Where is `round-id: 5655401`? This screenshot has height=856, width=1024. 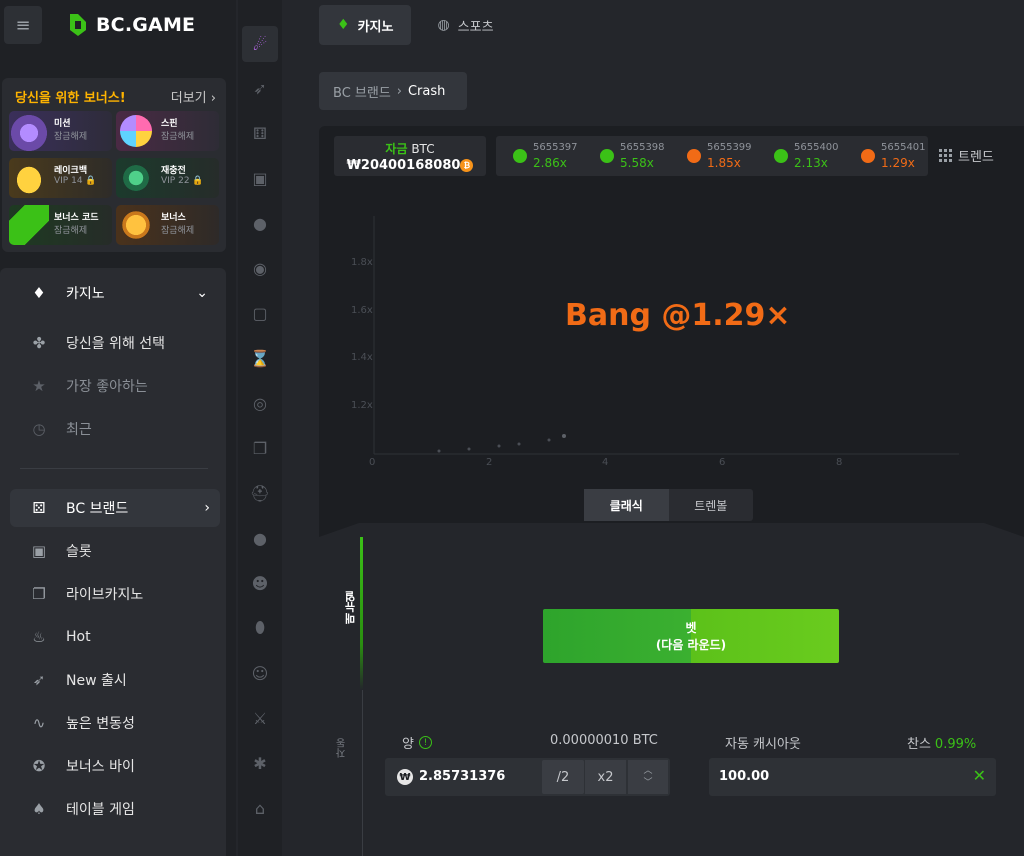 round-id: 5655401 is located at coordinates (903, 147).